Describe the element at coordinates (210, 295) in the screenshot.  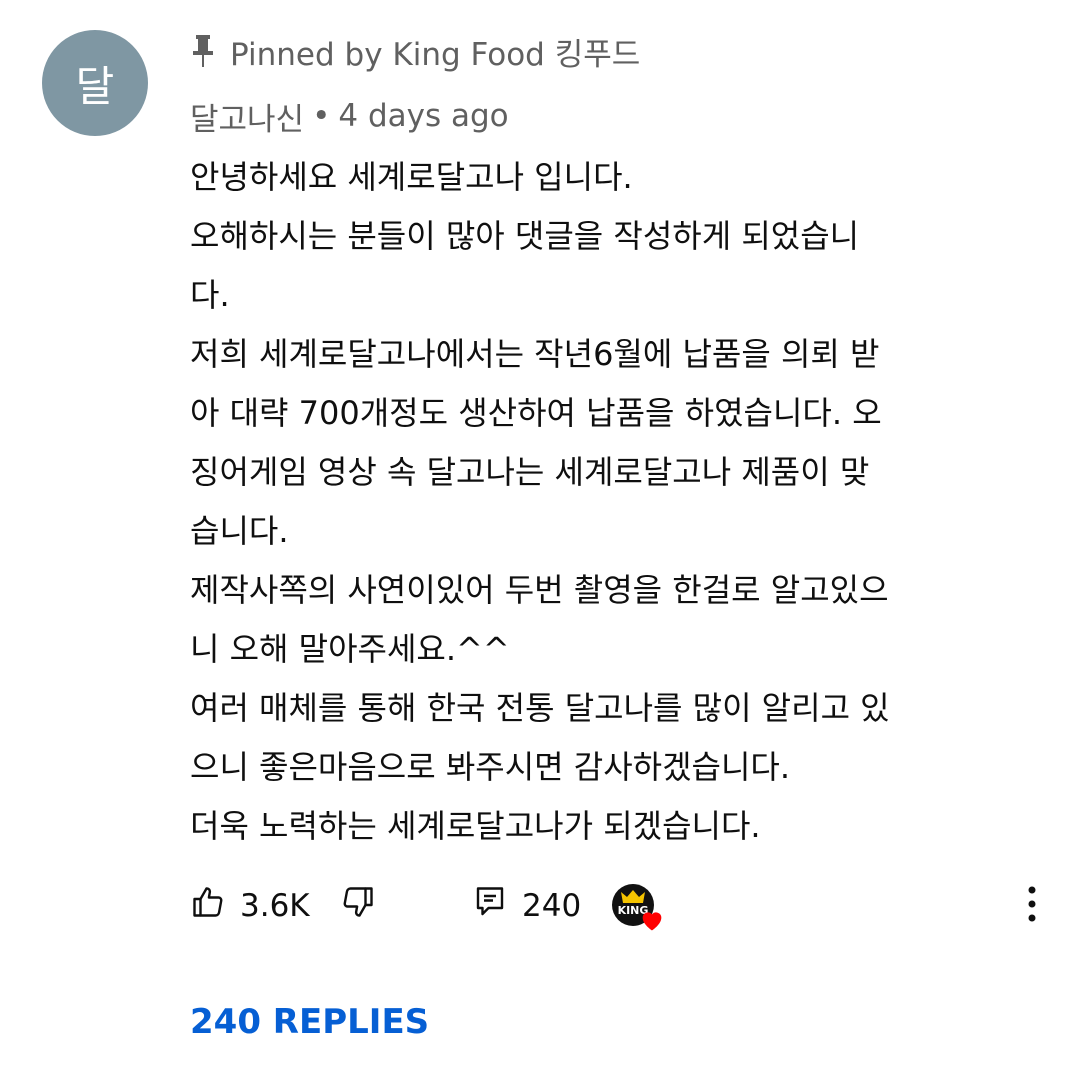
I see `comment-line: 다.` at that location.